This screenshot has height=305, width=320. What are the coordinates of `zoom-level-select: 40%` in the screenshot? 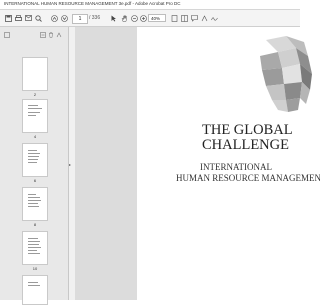 It's located at (157, 18).